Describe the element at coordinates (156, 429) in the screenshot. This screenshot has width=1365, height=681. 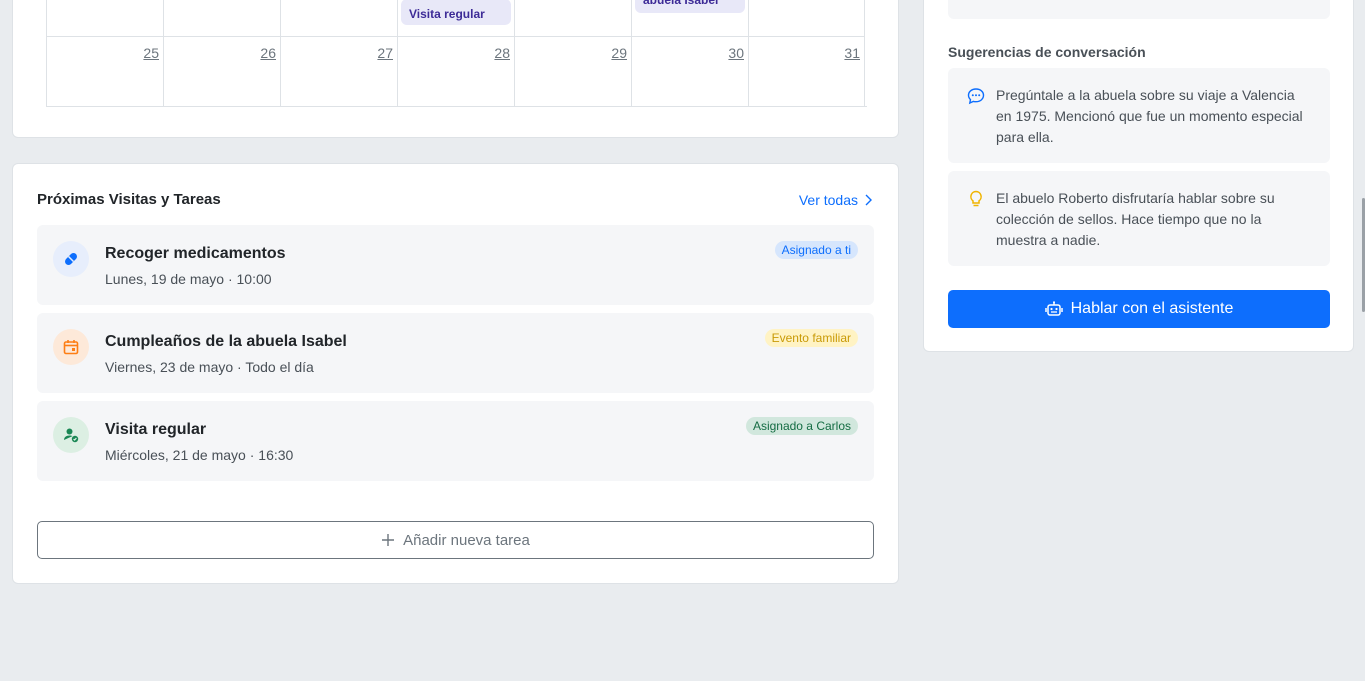
I see `task-title: Visita regular` at that location.